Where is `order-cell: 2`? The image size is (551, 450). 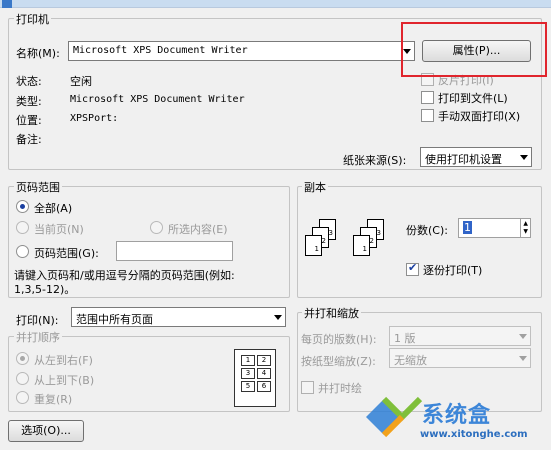
order-cell: 2 is located at coordinates (264, 360).